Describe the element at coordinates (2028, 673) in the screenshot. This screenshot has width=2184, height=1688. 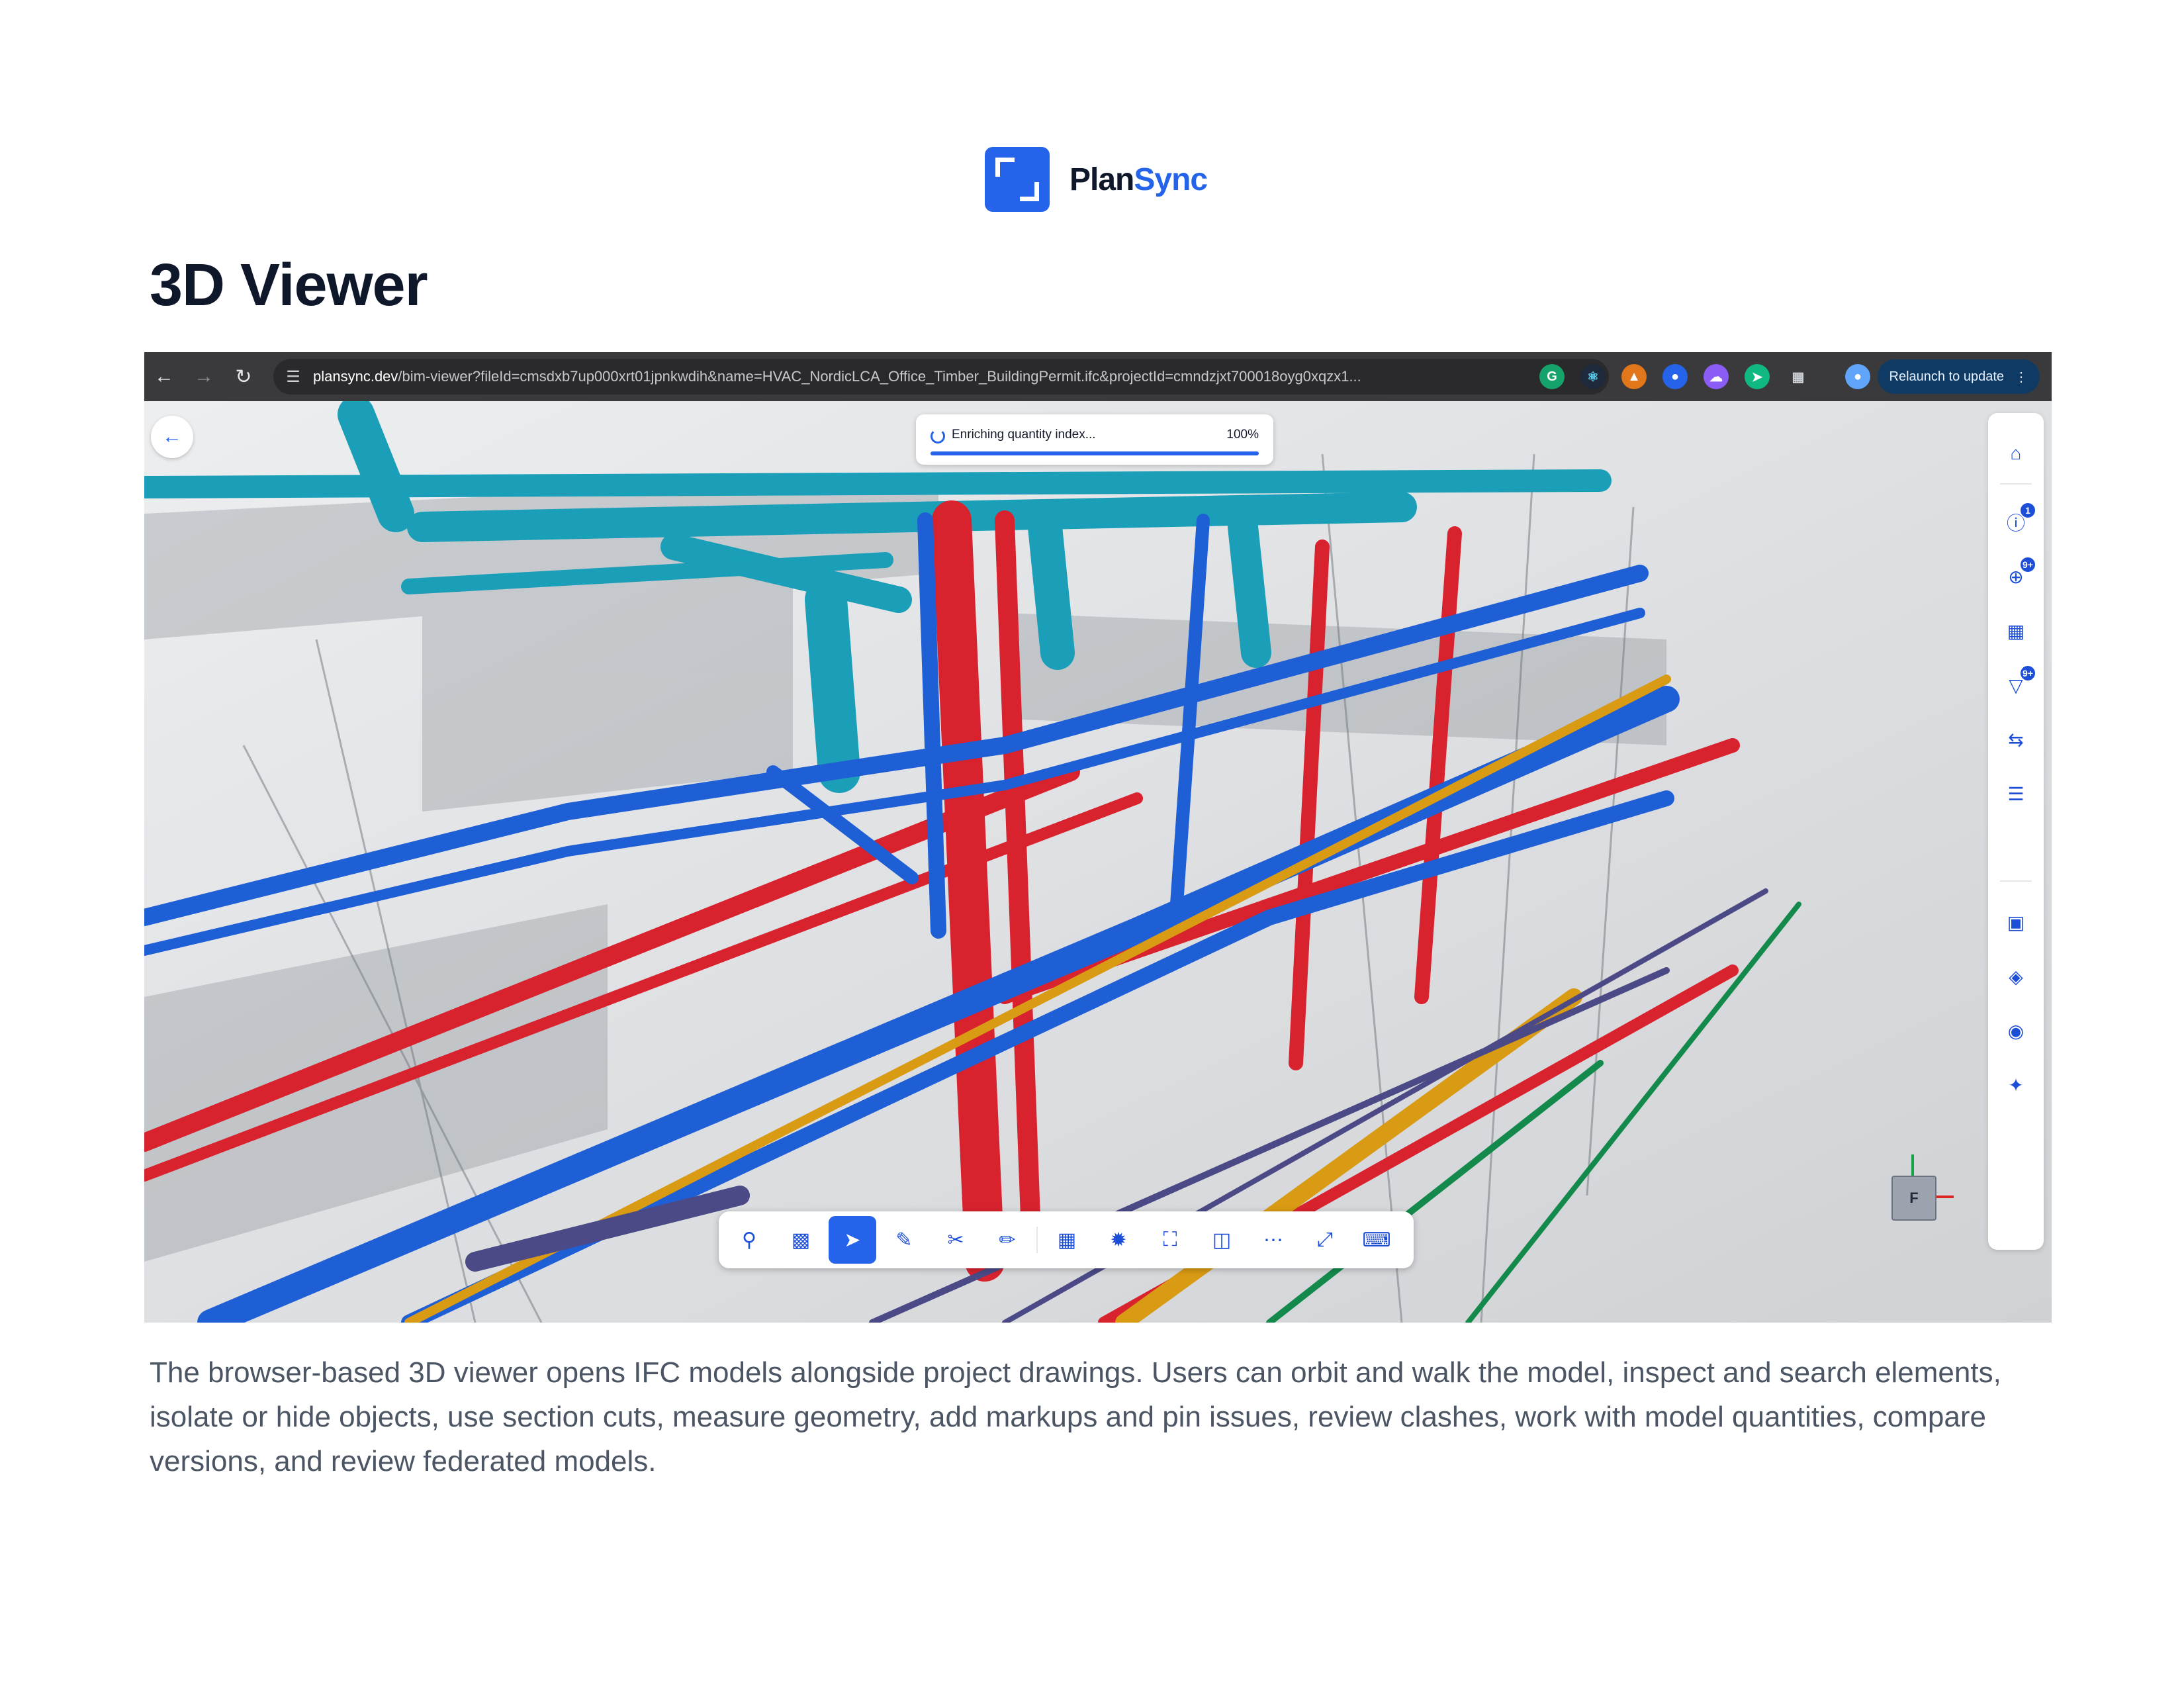
I see `filter-count-badge: 9+` at that location.